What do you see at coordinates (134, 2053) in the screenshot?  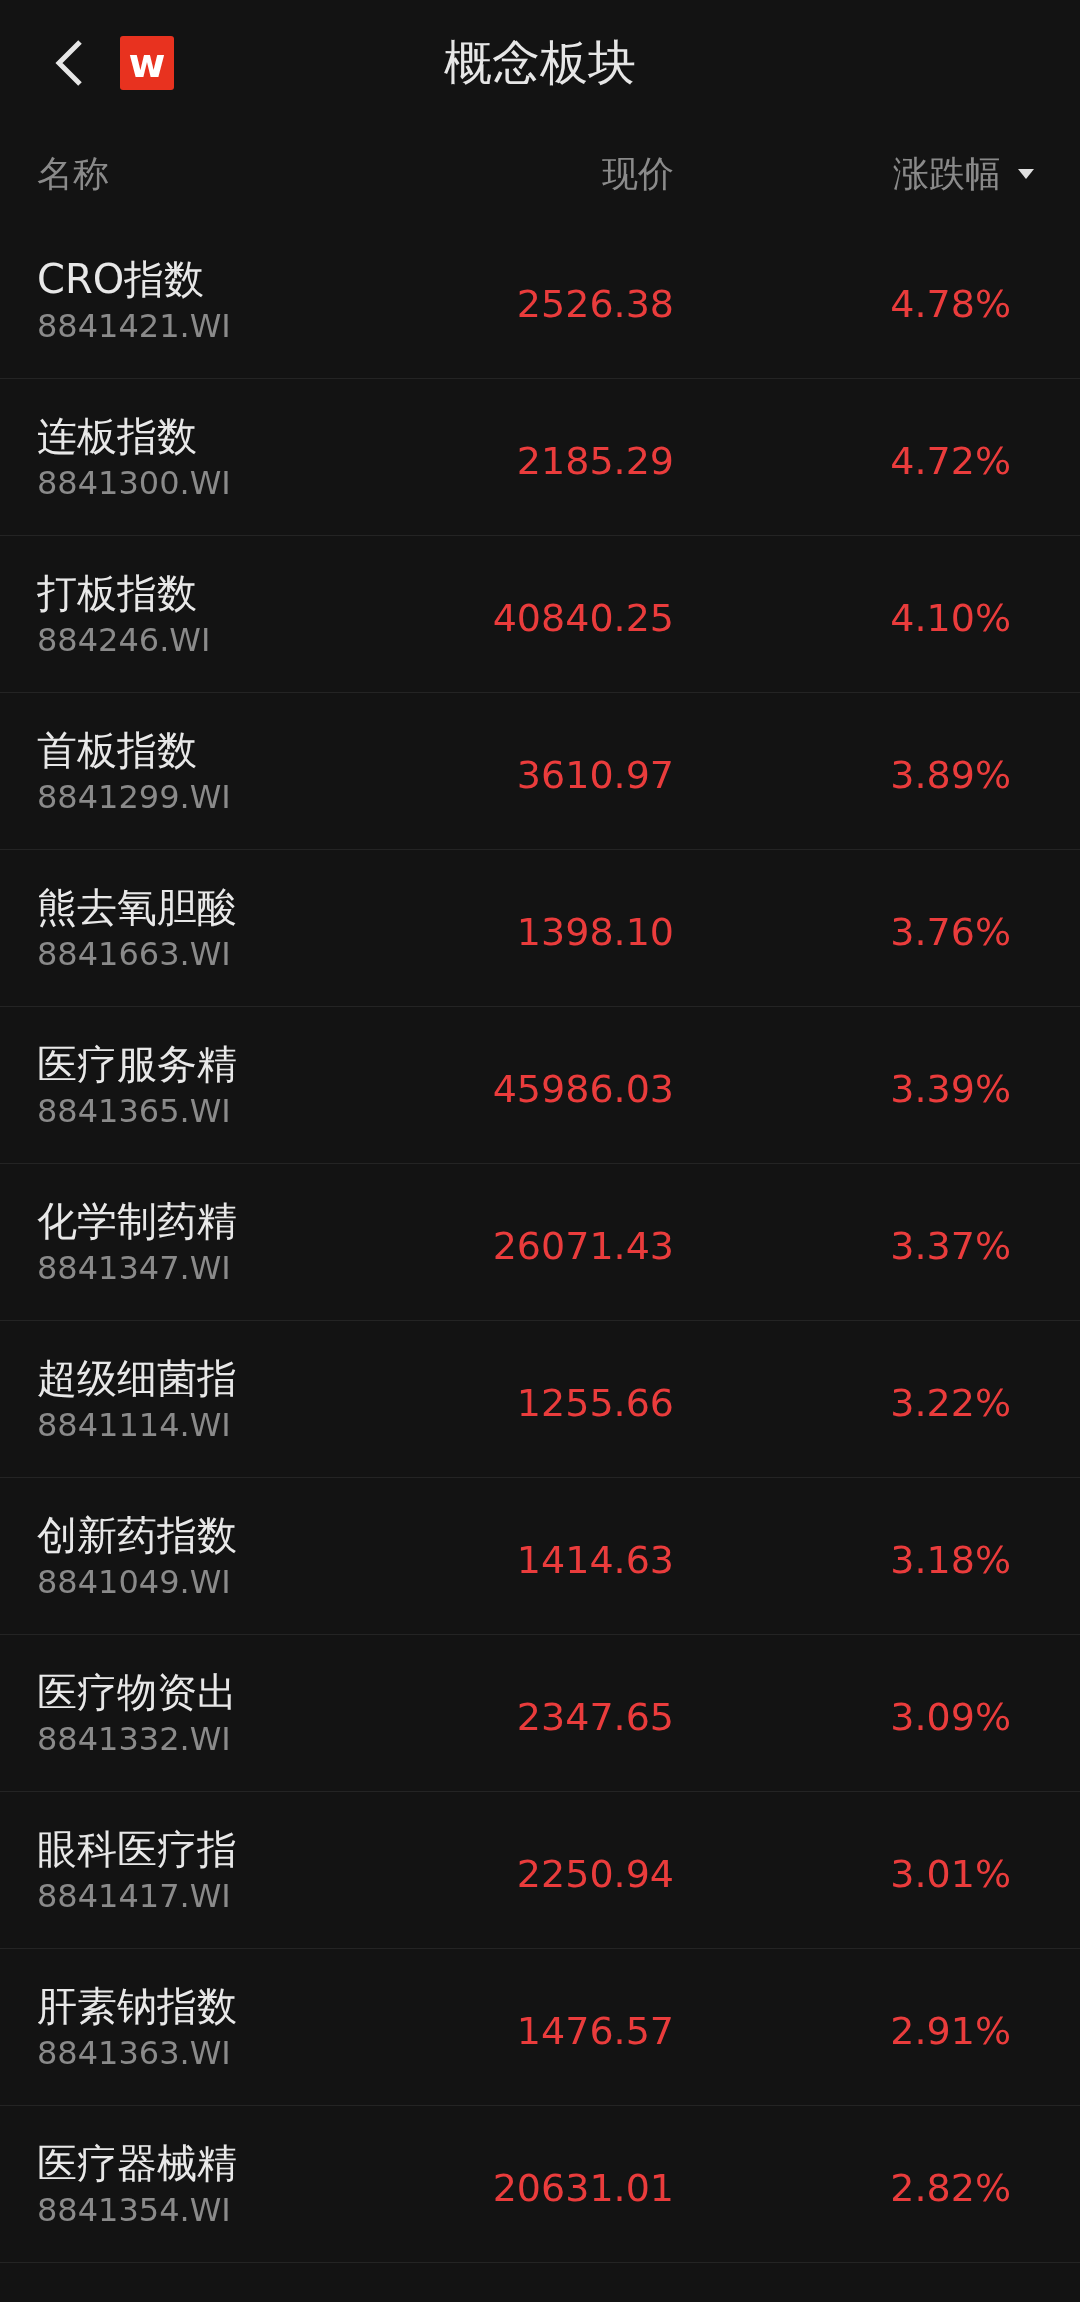 I see `index-code: 8841363.WI` at bounding box center [134, 2053].